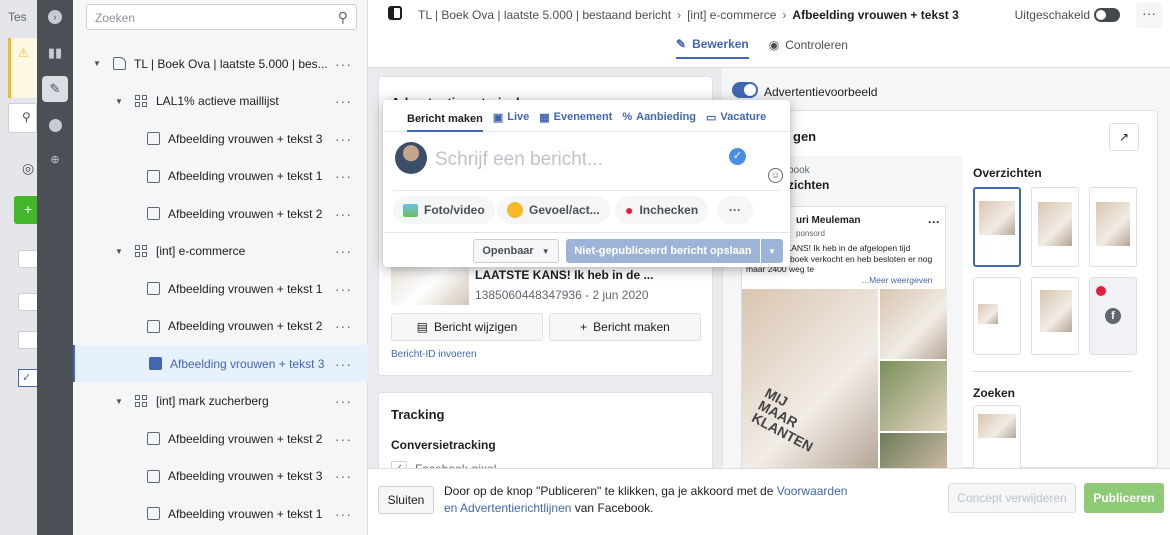  Describe the element at coordinates (997, 437) in the screenshot. I see `search-placement-thumb` at that location.